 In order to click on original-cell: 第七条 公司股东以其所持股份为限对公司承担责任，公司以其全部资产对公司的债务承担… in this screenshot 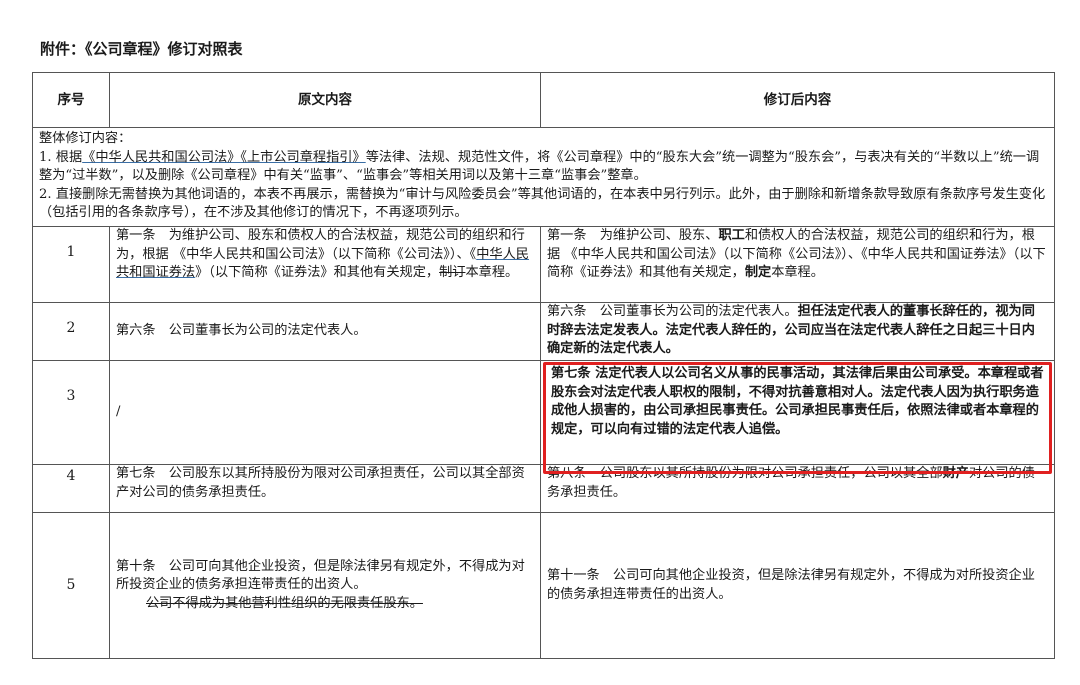, I will do `click(325, 488)`.